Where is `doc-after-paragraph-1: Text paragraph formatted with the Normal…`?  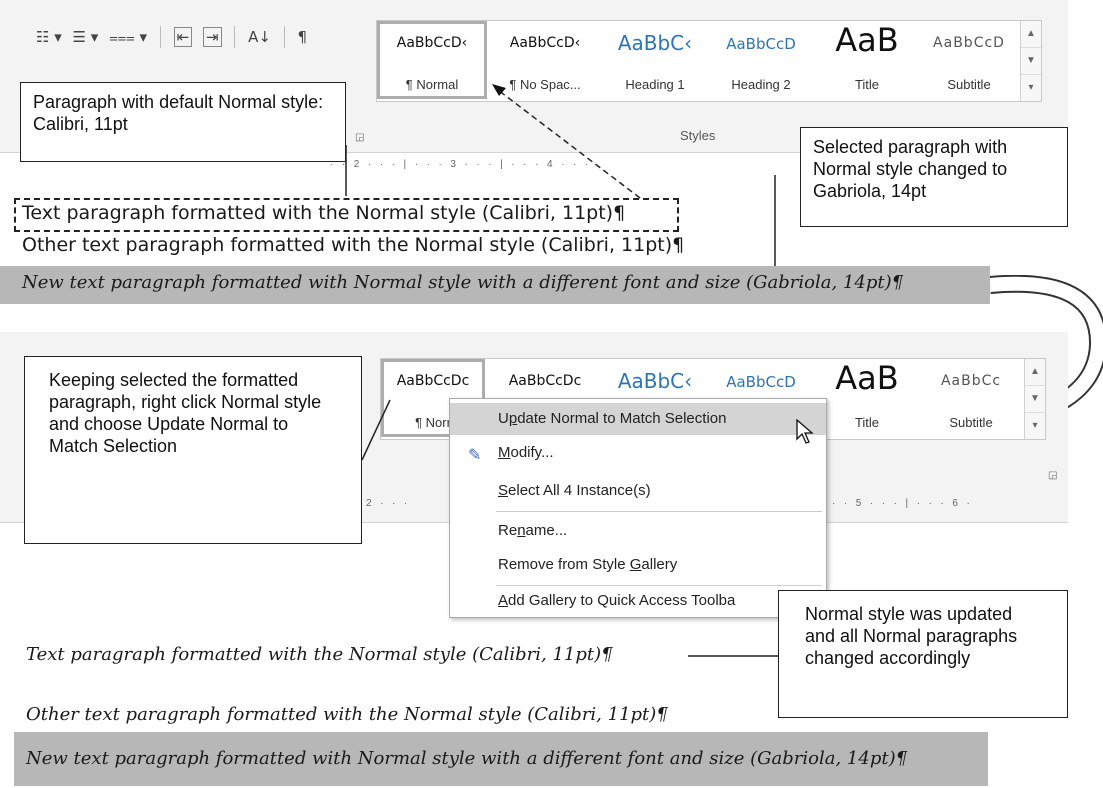
doc-after-paragraph-1: Text paragraph formatted with the Normal… is located at coordinates (319, 654).